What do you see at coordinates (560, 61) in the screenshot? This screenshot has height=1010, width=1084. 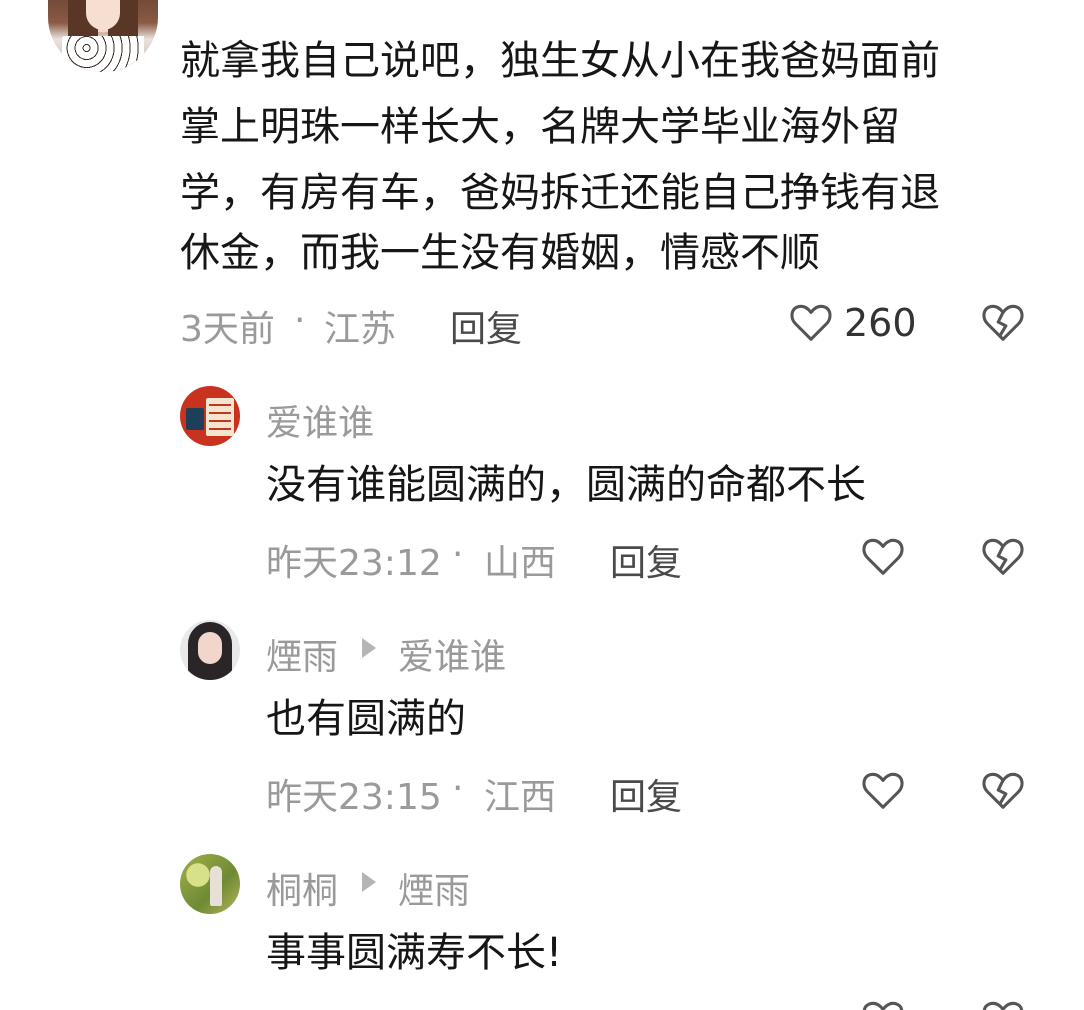 I see `comment-text-line: 就拿我自己说吧，独生女从小在我爸妈面前` at bounding box center [560, 61].